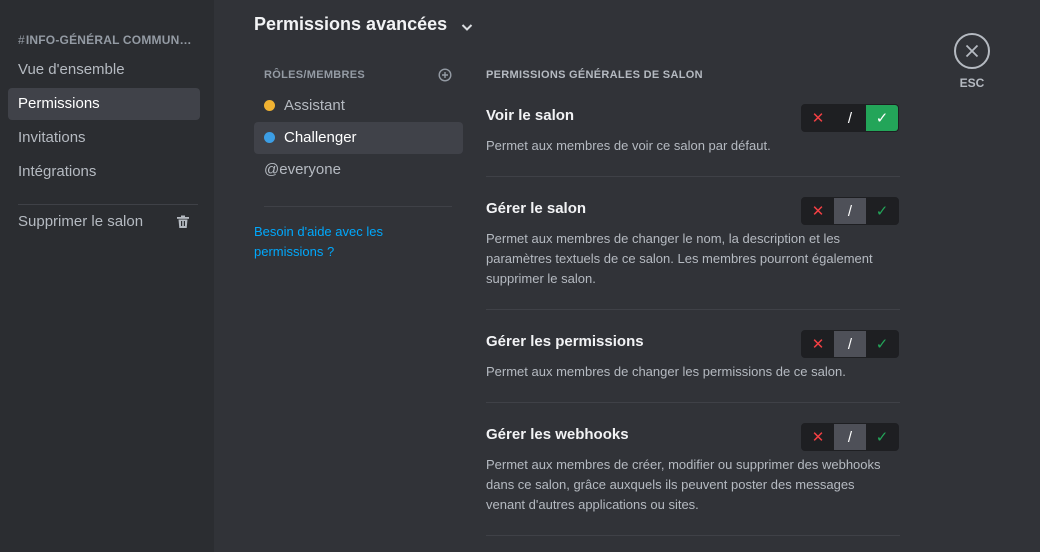 This screenshot has height=552, width=1040. Describe the element at coordinates (358, 106) in the screenshot. I see `role-item-assistant: Assistant` at that location.